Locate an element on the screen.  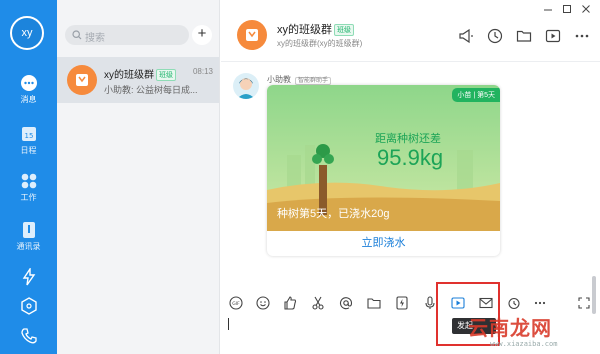
distance-label: 距离种树还差 is located at coordinates (408, 139).